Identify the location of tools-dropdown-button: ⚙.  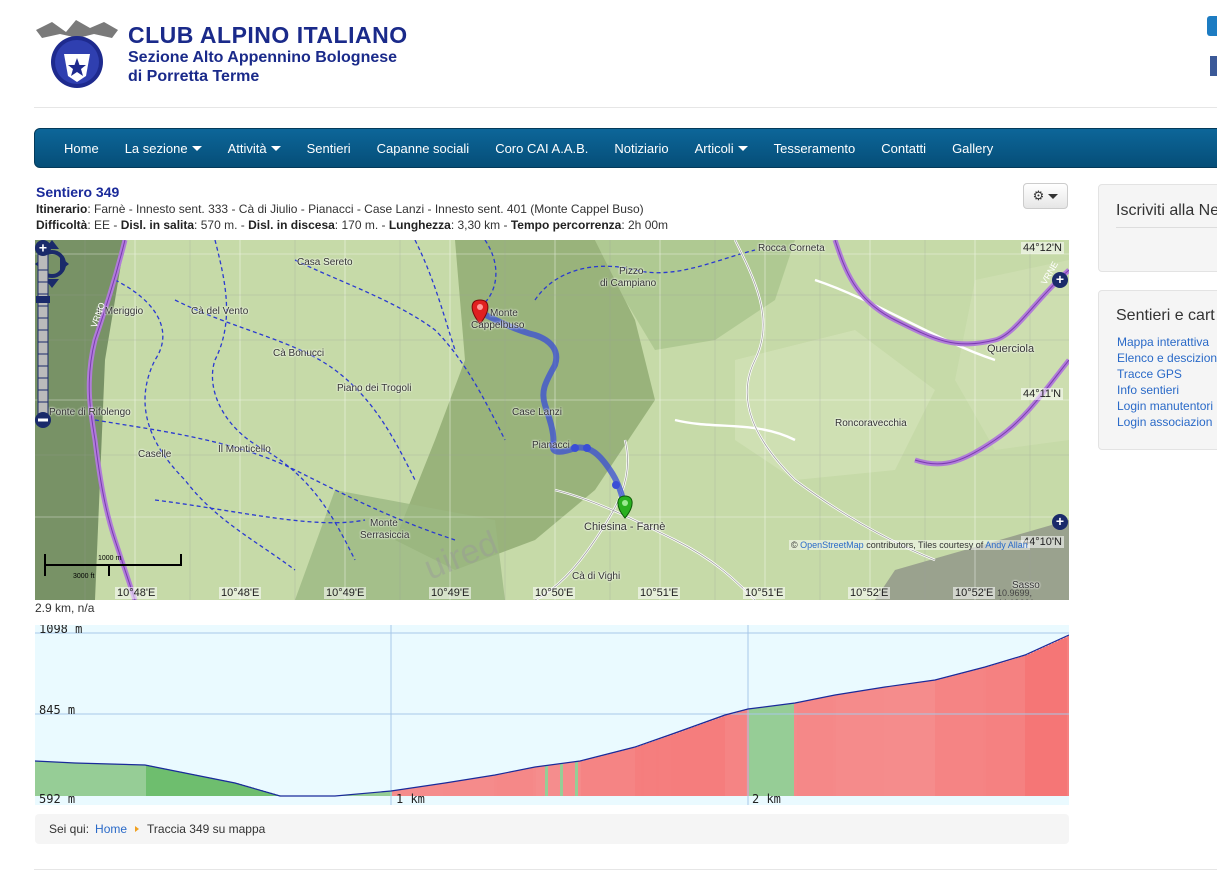
(1045, 196).